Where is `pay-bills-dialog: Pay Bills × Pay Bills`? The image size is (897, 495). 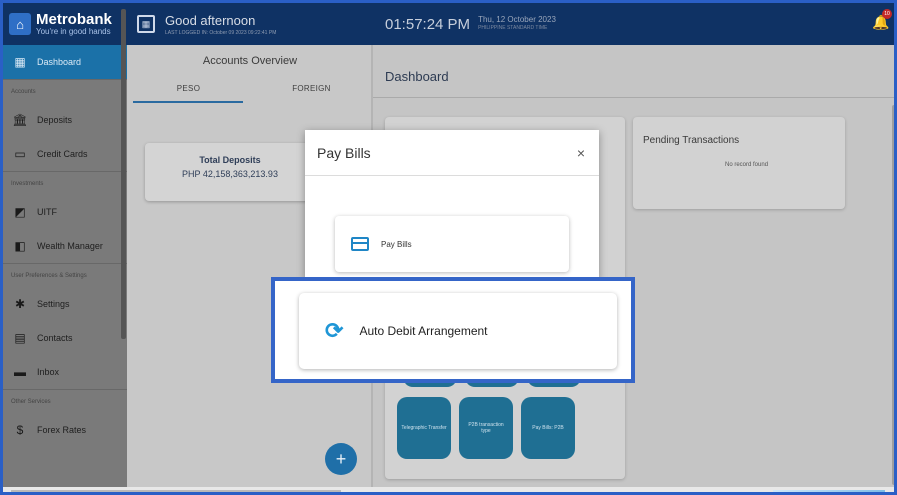 pay-bills-dialog: Pay Bills × Pay Bills is located at coordinates (452, 205).